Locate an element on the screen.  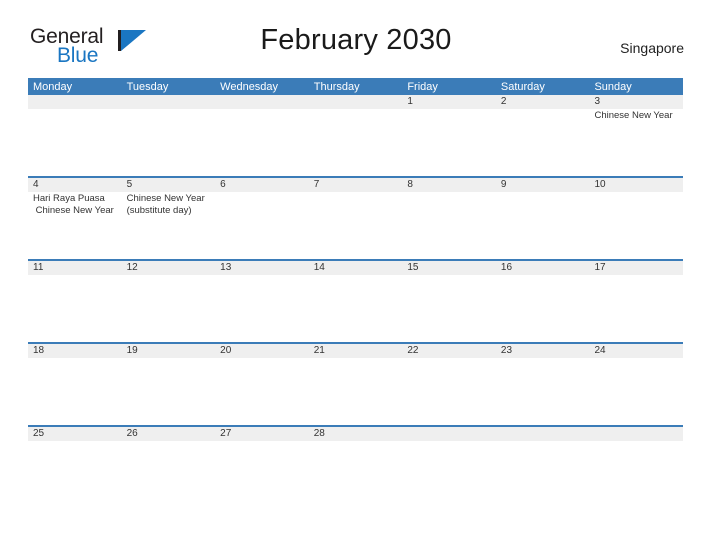
day-cell: 17 is located at coordinates (636, 301).